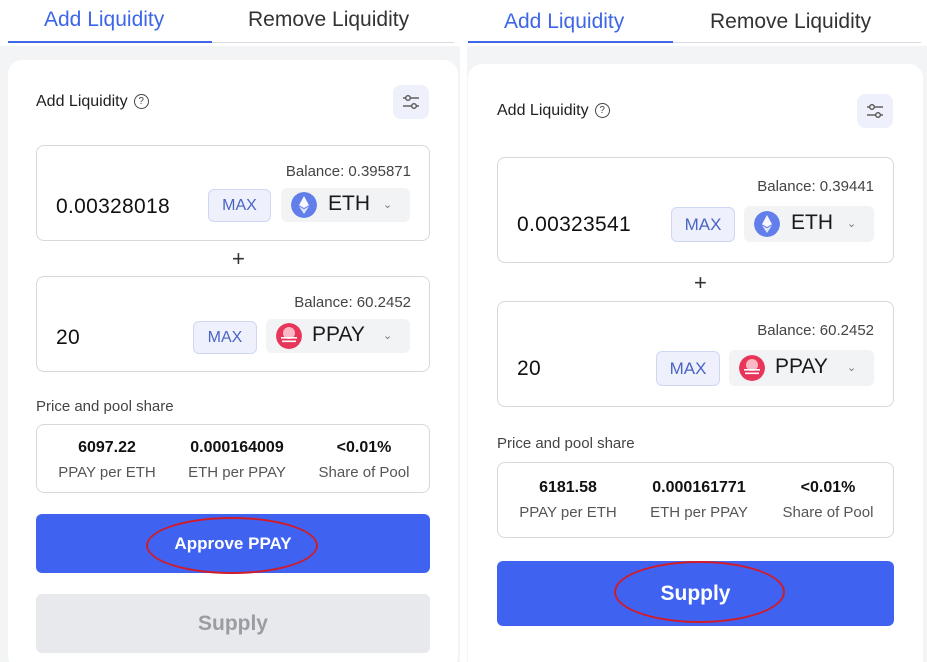 This screenshot has width=927, height=662. I want to click on pool-stat-value: 6097.22, so click(107, 447).